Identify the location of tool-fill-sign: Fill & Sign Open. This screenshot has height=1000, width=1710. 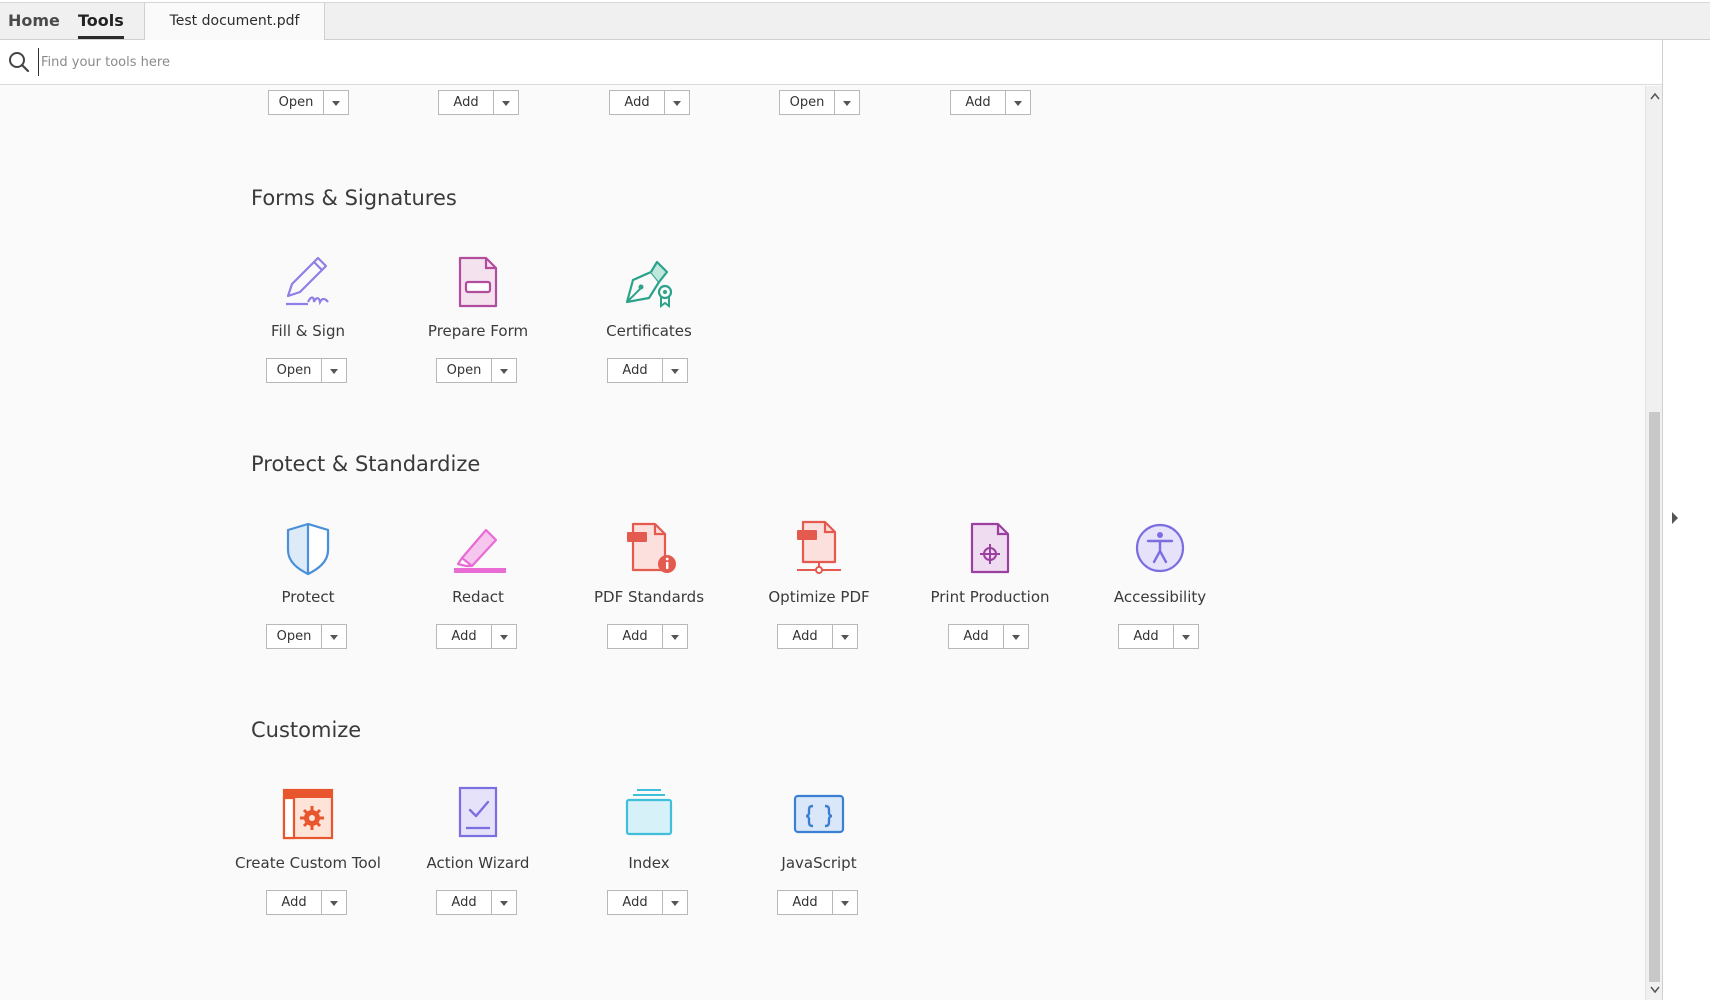
(308, 327).